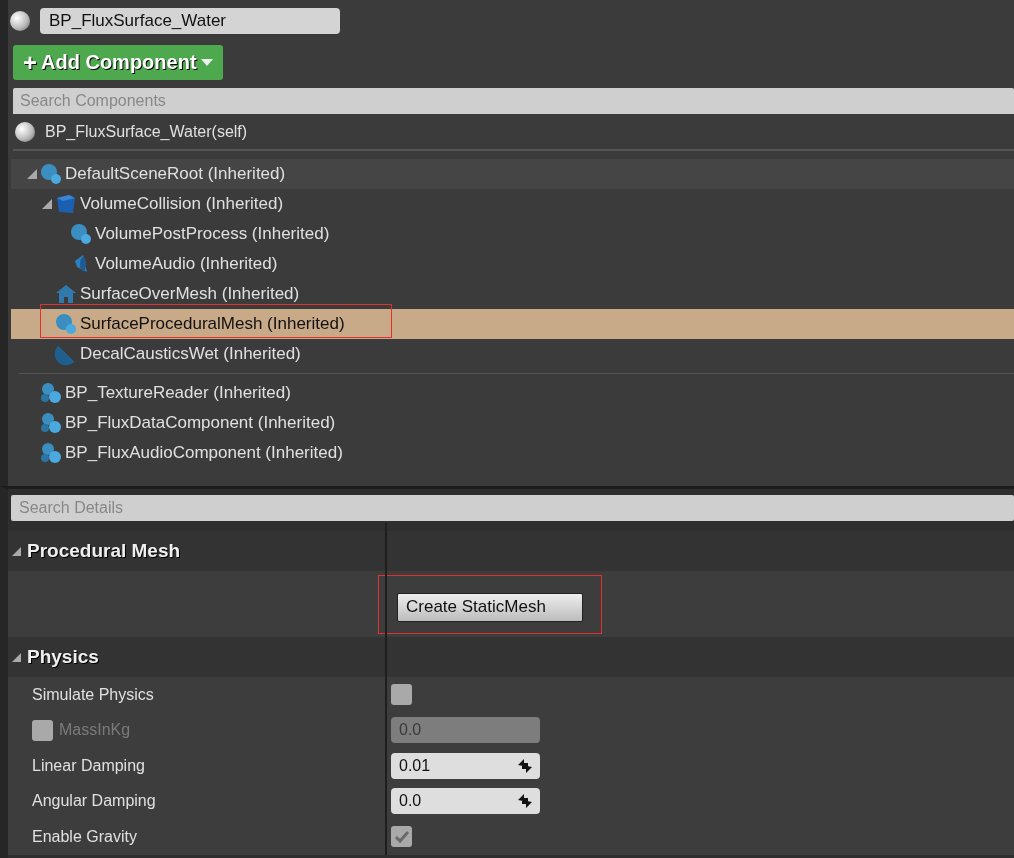  Describe the element at coordinates (511, 657) in the screenshot. I see `section-header: Physics` at that location.